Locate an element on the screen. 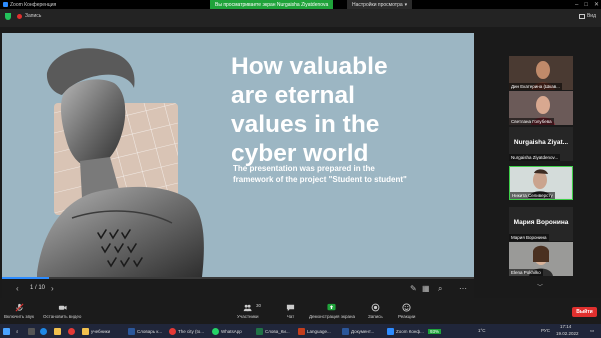 The image size is (601, 338). maximize-icon: □ is located at coordinates (586, 5).